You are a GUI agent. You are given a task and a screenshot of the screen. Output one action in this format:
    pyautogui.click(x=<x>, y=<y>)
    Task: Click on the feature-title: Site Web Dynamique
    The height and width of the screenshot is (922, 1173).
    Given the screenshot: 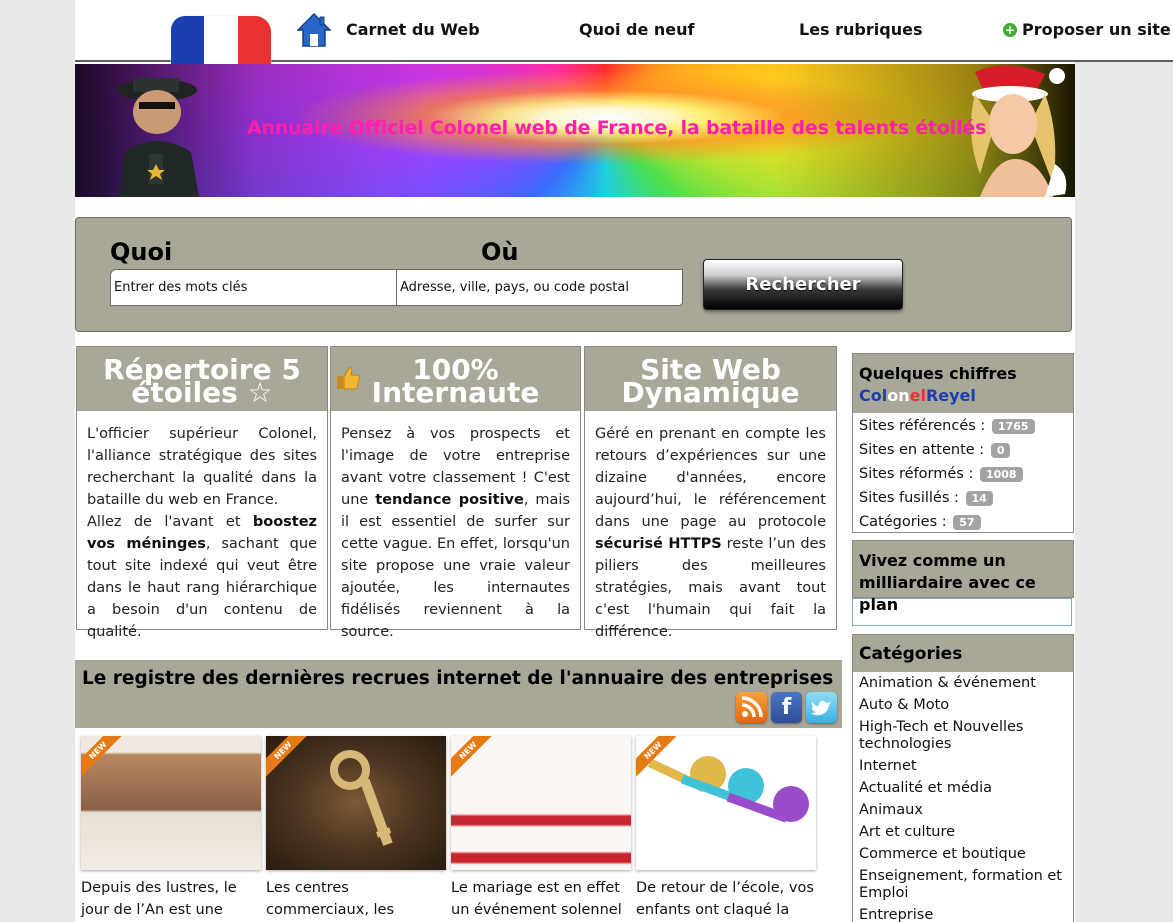 What is the action you would take?
    pyautogui.click(x=710, y=379)
    